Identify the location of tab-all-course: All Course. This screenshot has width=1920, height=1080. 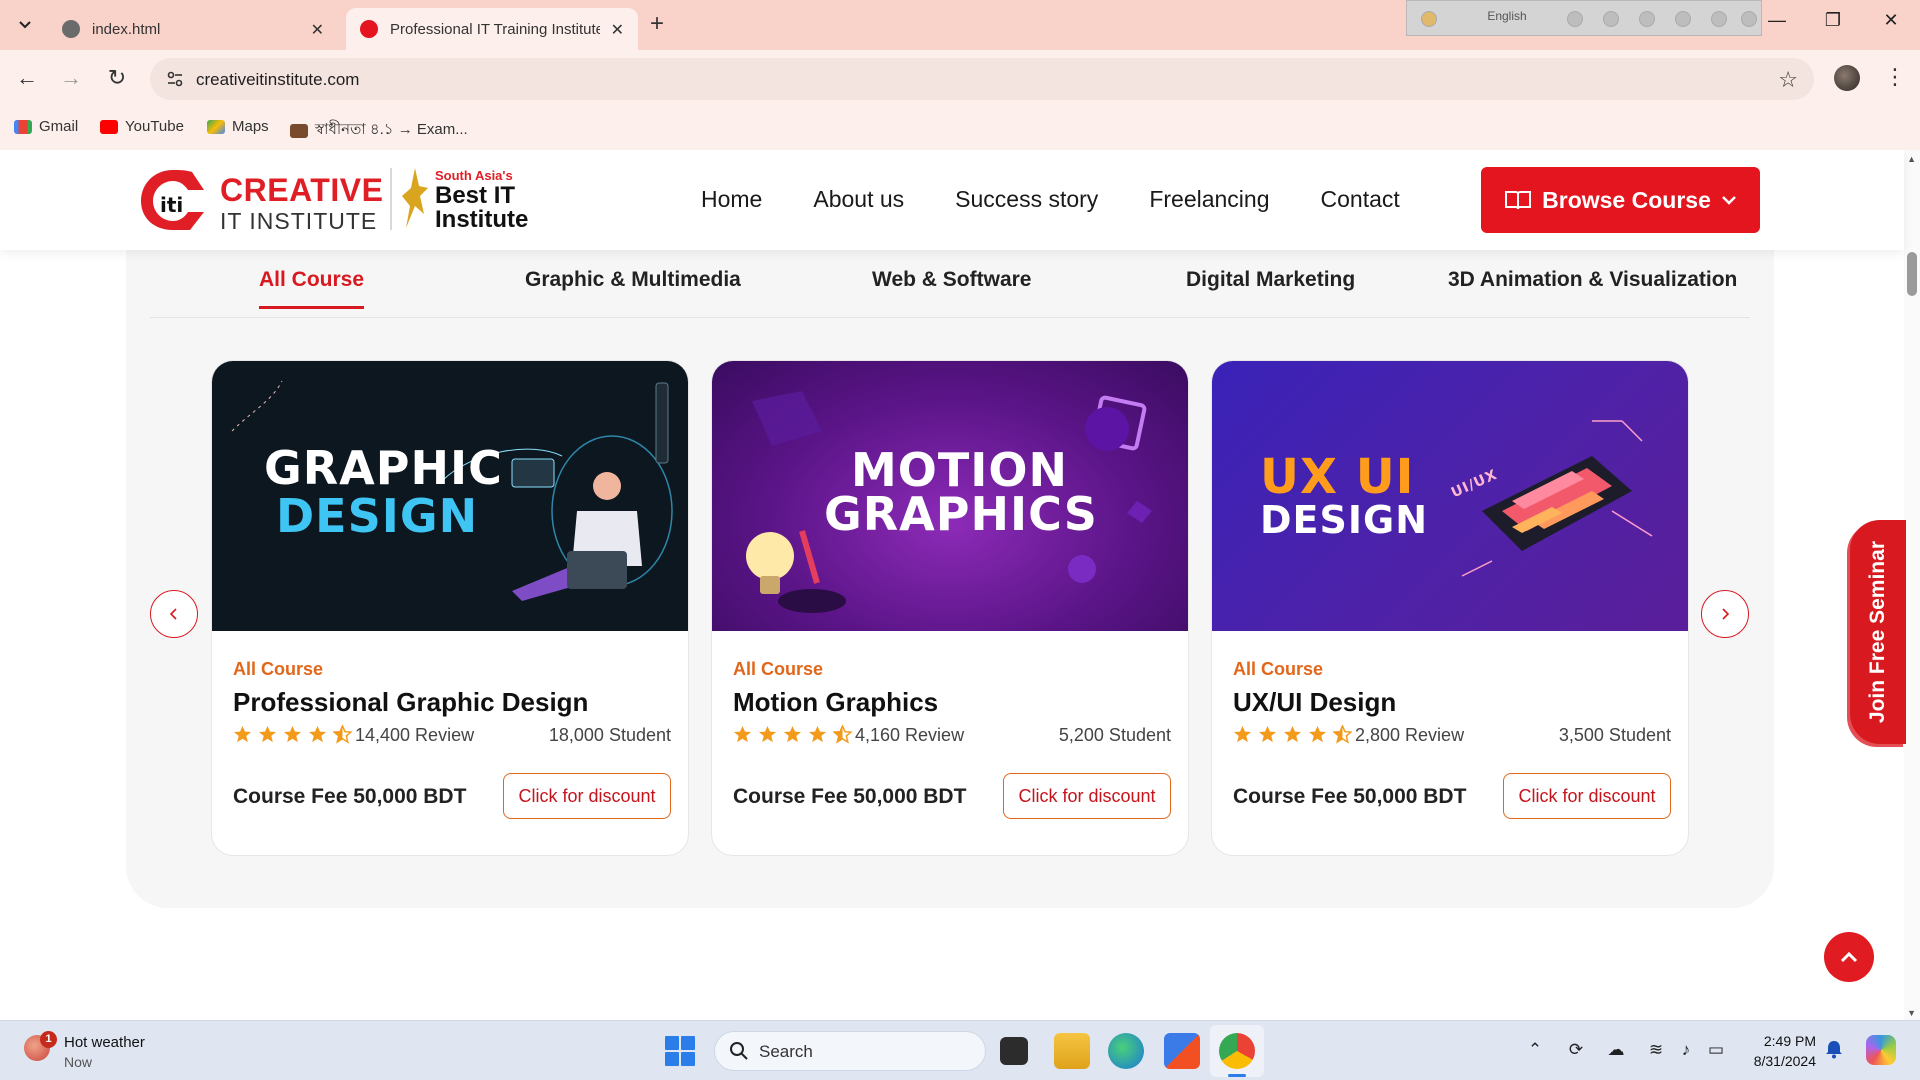
(312, 288).